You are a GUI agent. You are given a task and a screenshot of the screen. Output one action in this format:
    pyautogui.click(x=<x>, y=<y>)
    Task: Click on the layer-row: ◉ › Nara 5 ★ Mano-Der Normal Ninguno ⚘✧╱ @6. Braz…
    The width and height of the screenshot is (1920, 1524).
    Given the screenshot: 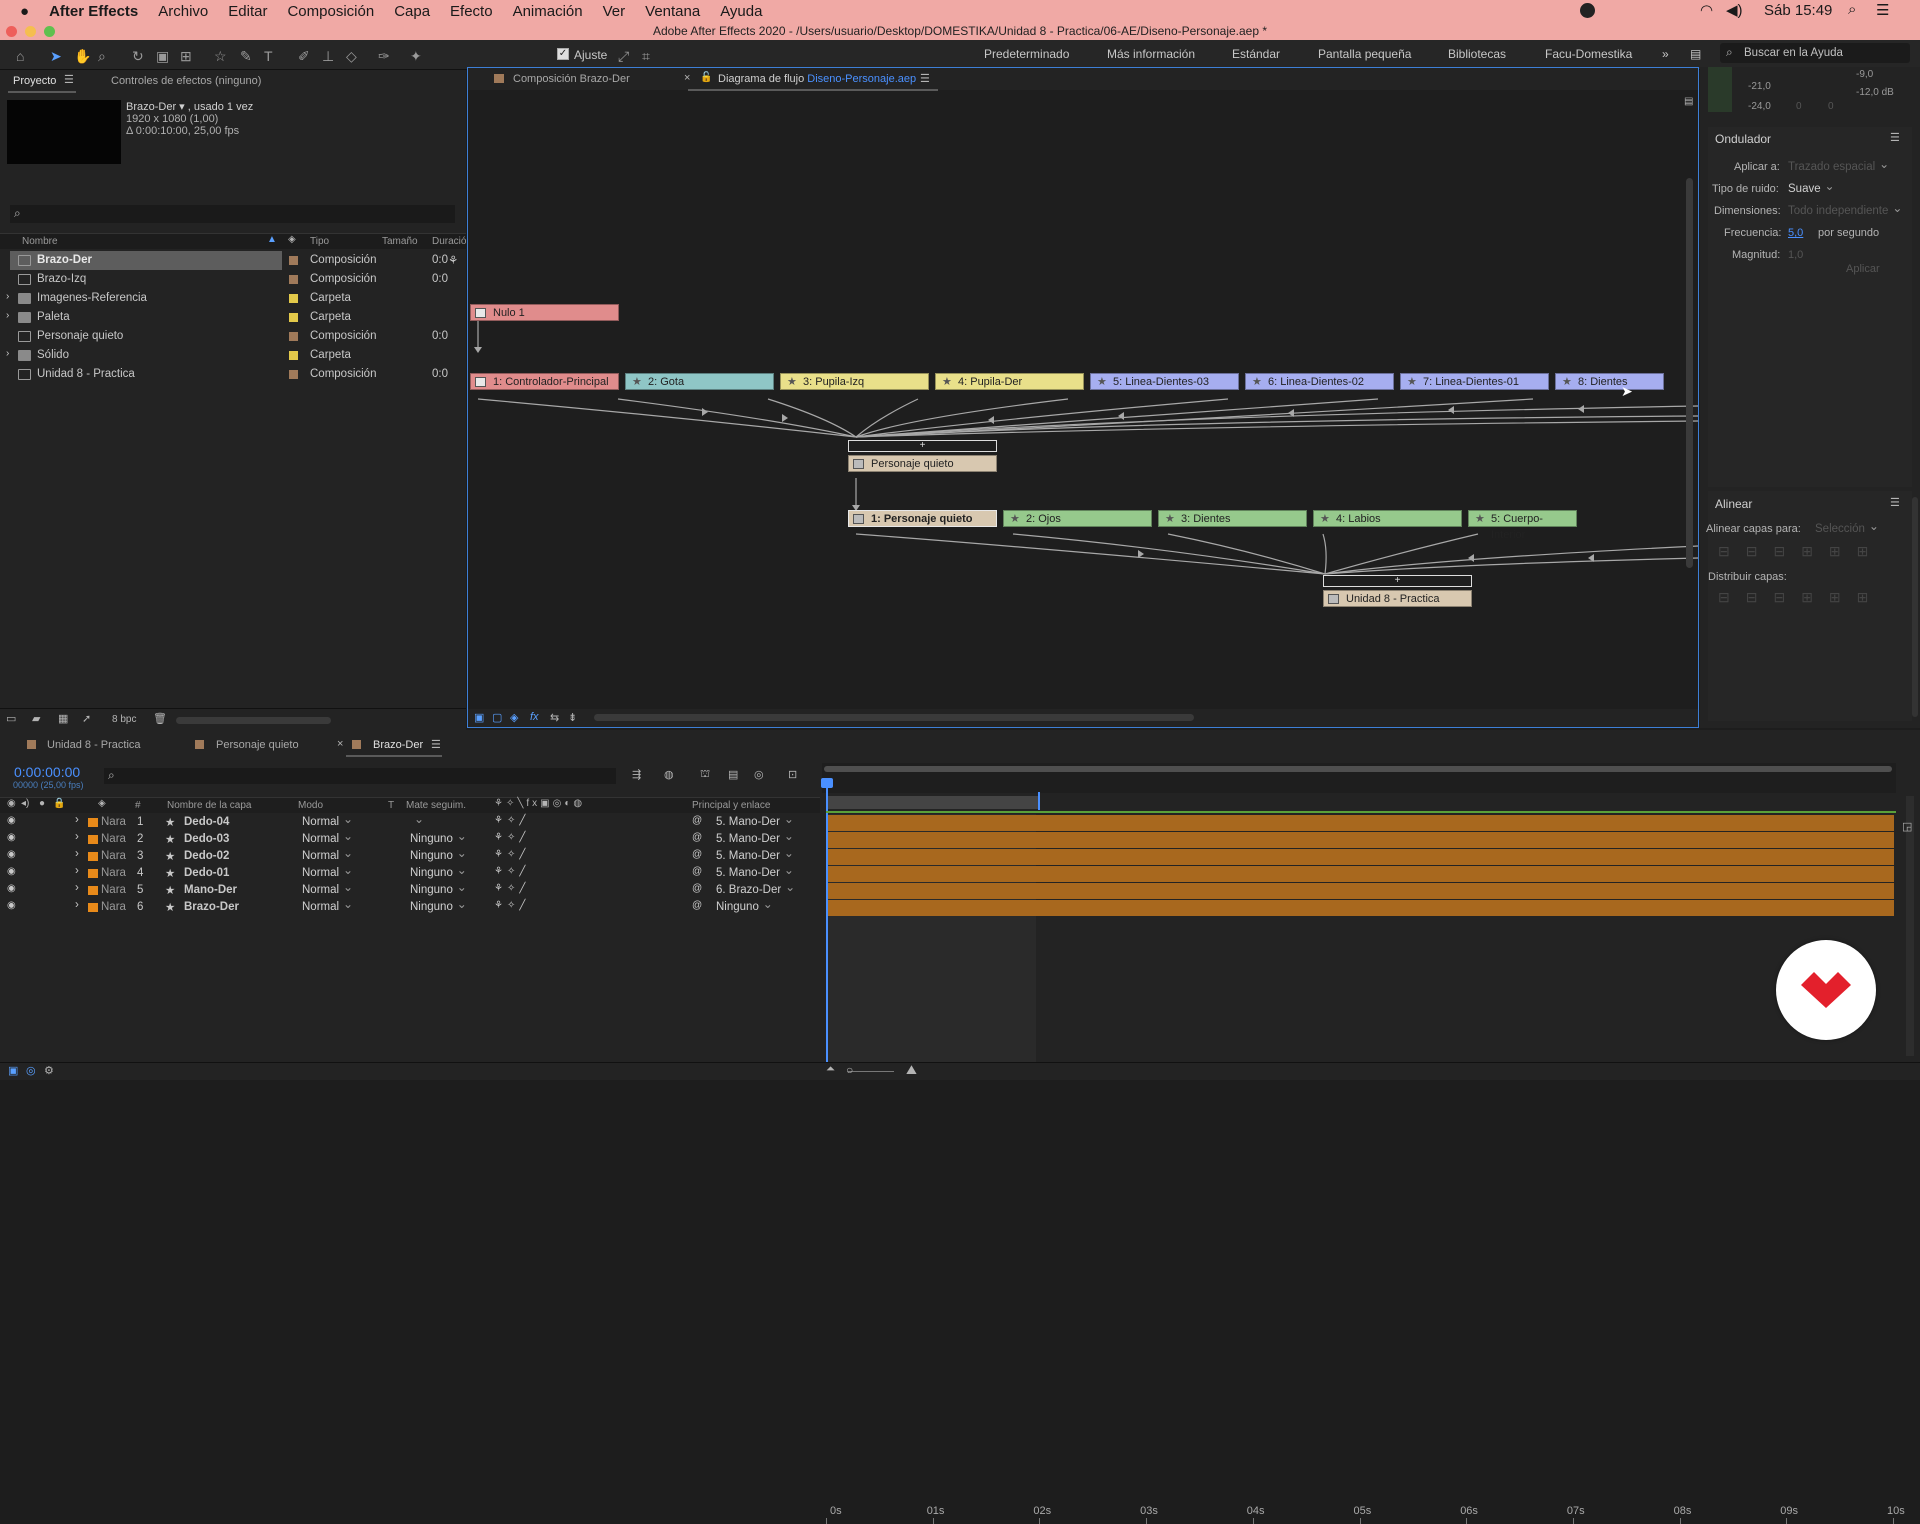 What is the action you would take?
    pyautogui.click(x=410, y=889)
    